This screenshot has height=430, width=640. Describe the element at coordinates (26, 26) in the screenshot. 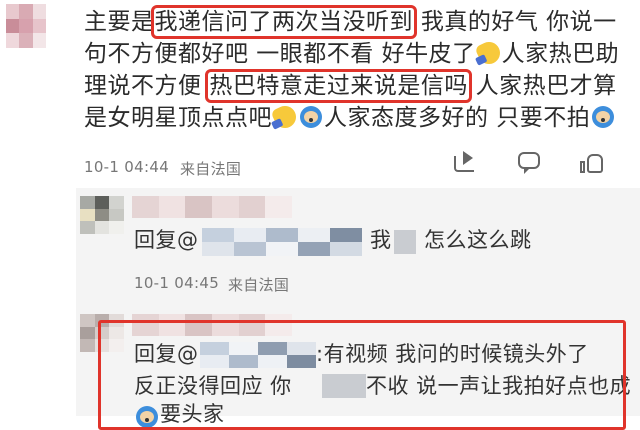

I see `avatar` at that location.